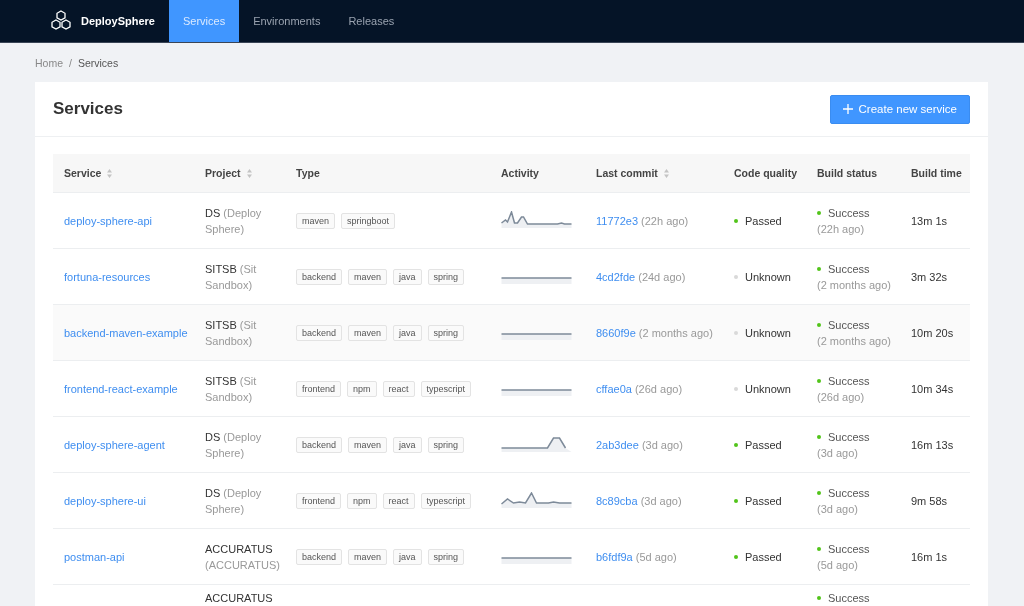  What do you see at coordinates (841, 229) in the screenshot?
I see `build-age: (22h ago)` at bounding box center [841, 229].